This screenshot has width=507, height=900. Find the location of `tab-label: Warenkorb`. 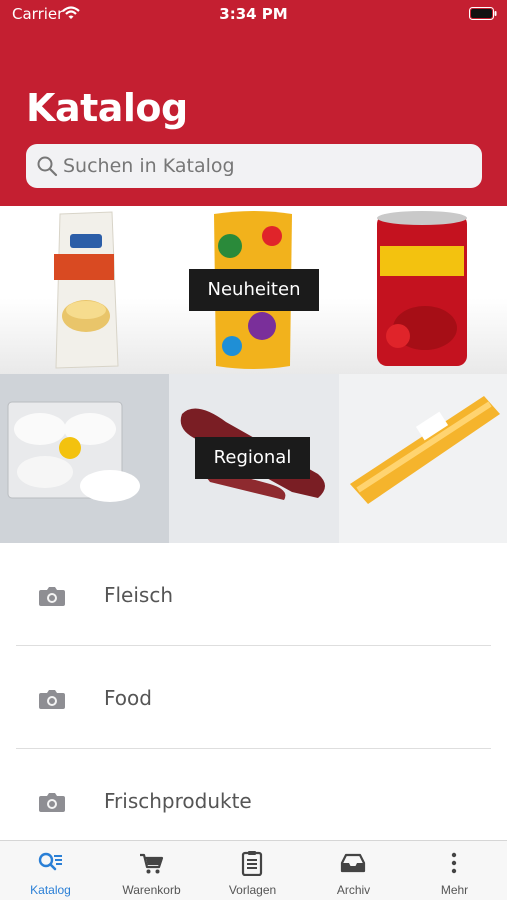

tab-label: Warenkorb is located at coordinates (151, 890).